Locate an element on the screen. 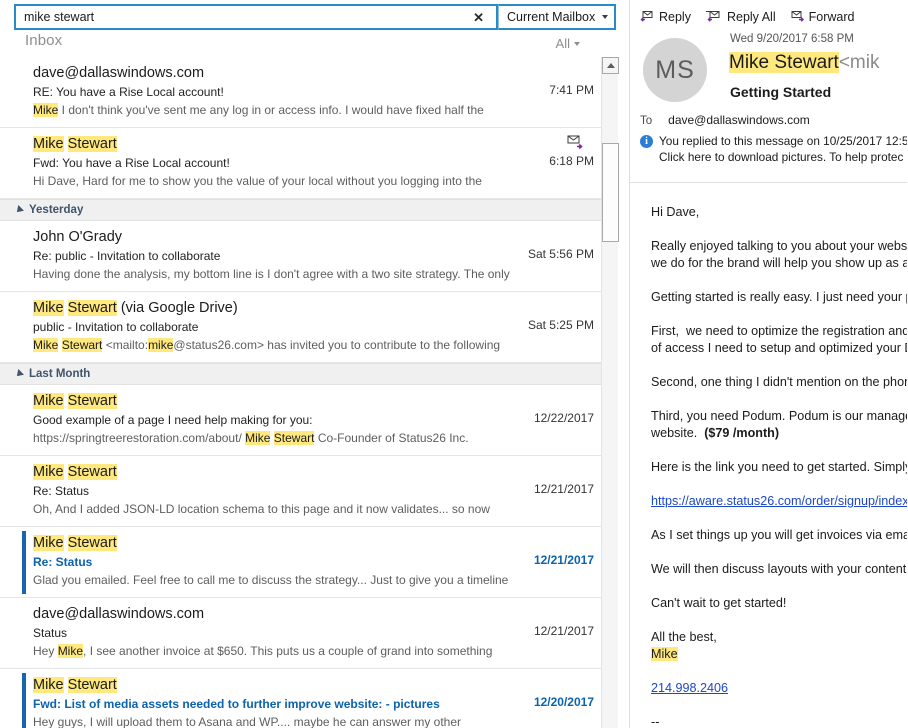 This screenshot has width=908, height=728. message-subject: RE: You have a Rise Local account! is located at coordinates (128, 92).